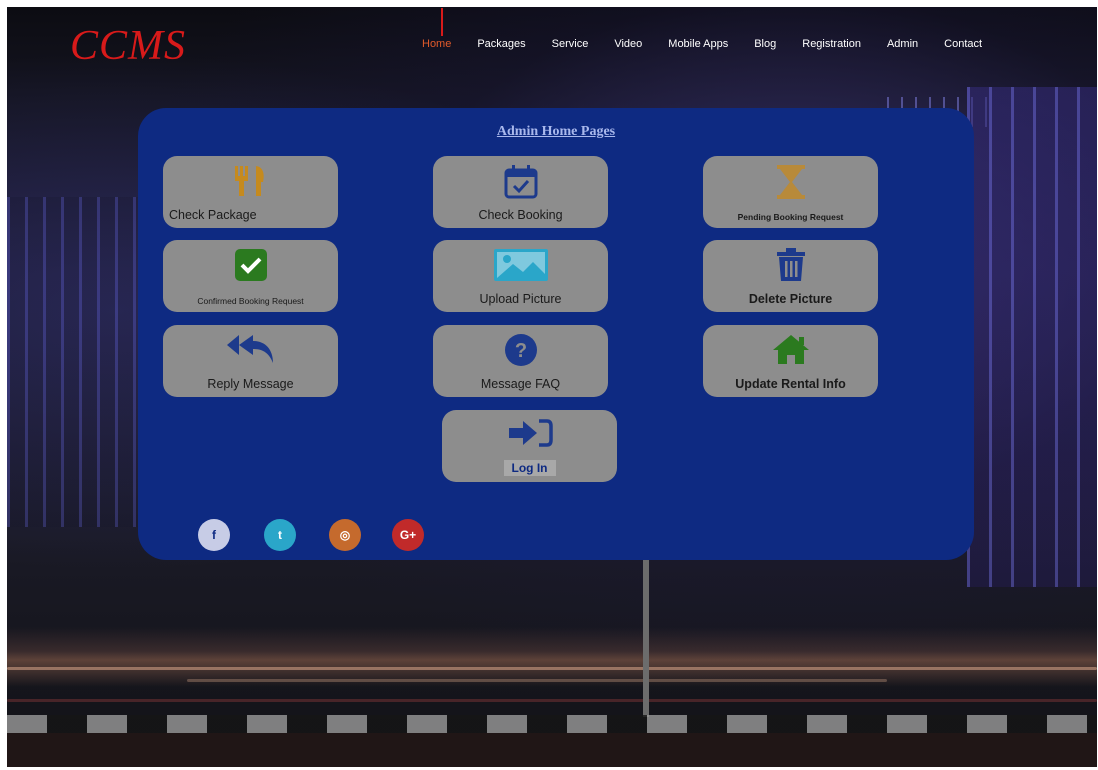  I want to click on curb, so click(552, 724).